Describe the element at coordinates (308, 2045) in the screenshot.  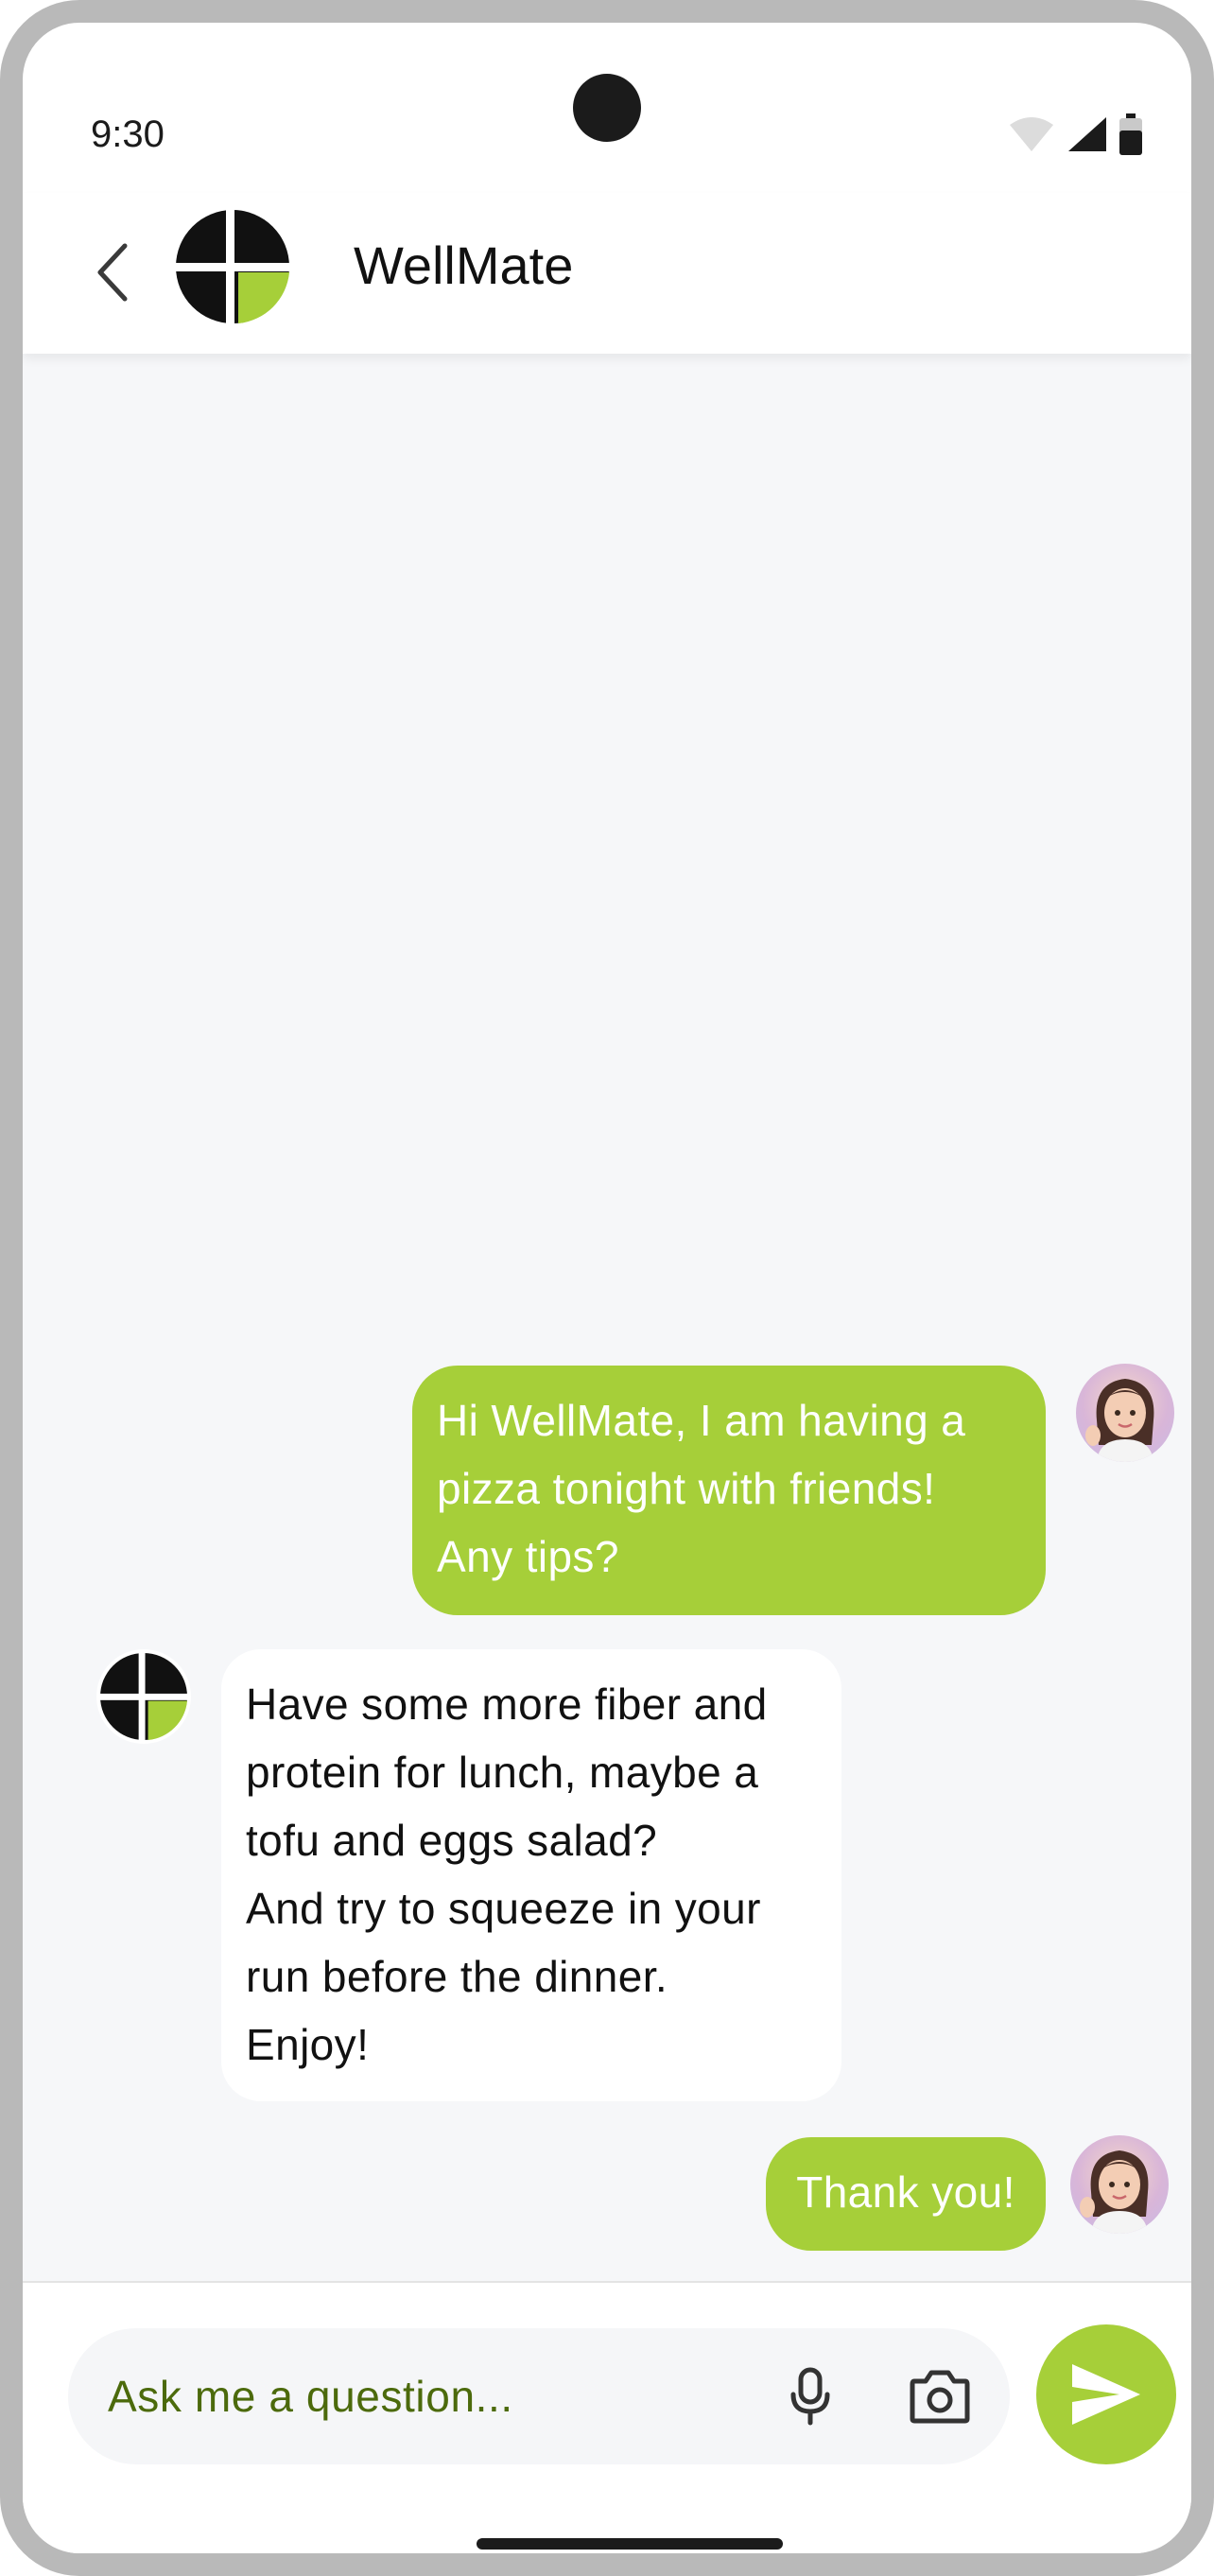
I see `message-line: Enjoy!` at that location.